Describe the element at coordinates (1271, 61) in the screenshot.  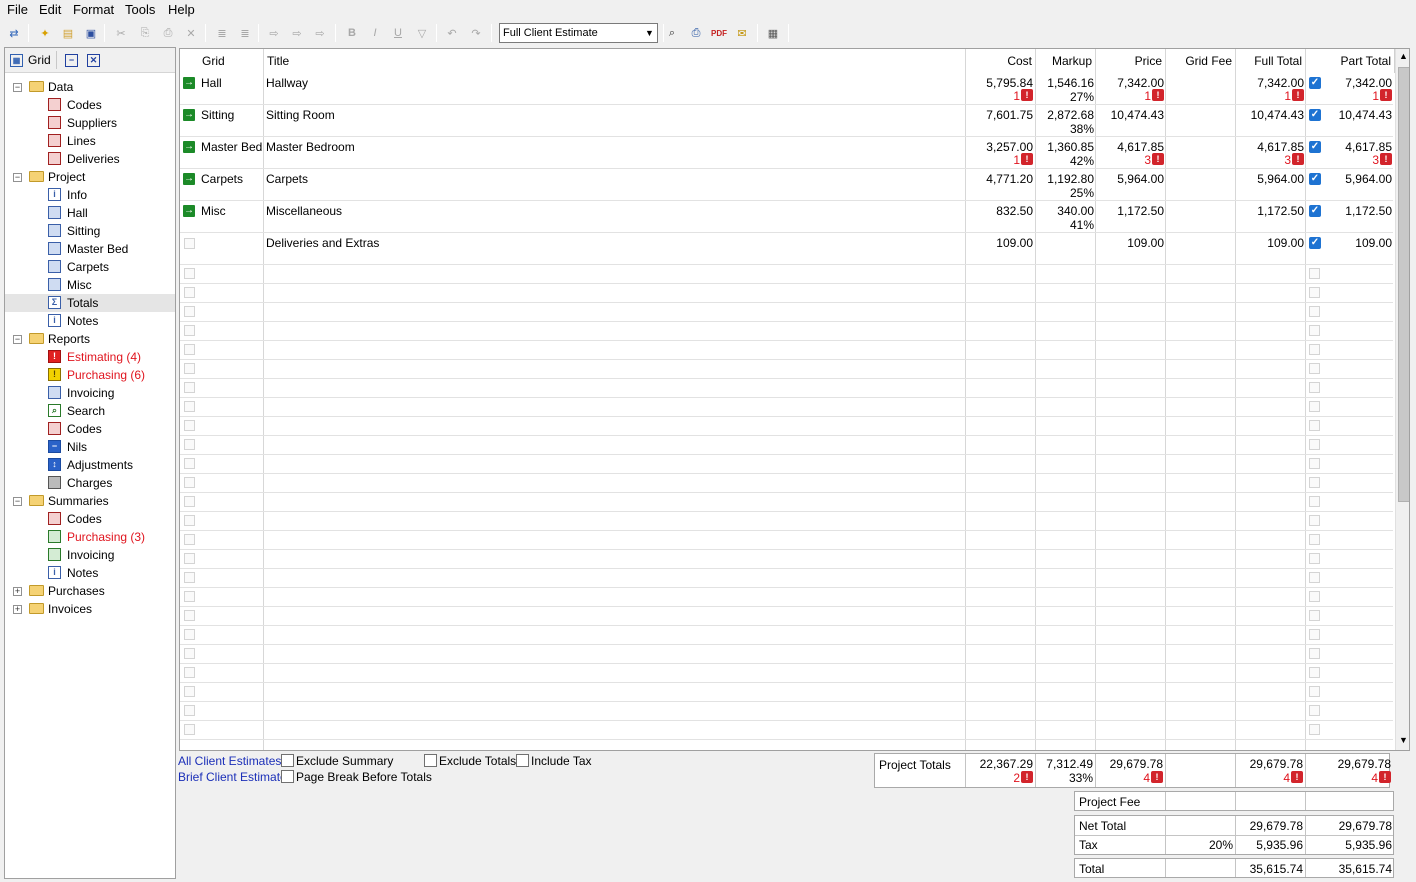
I see `column-header-full-total: Full Total` at that location.